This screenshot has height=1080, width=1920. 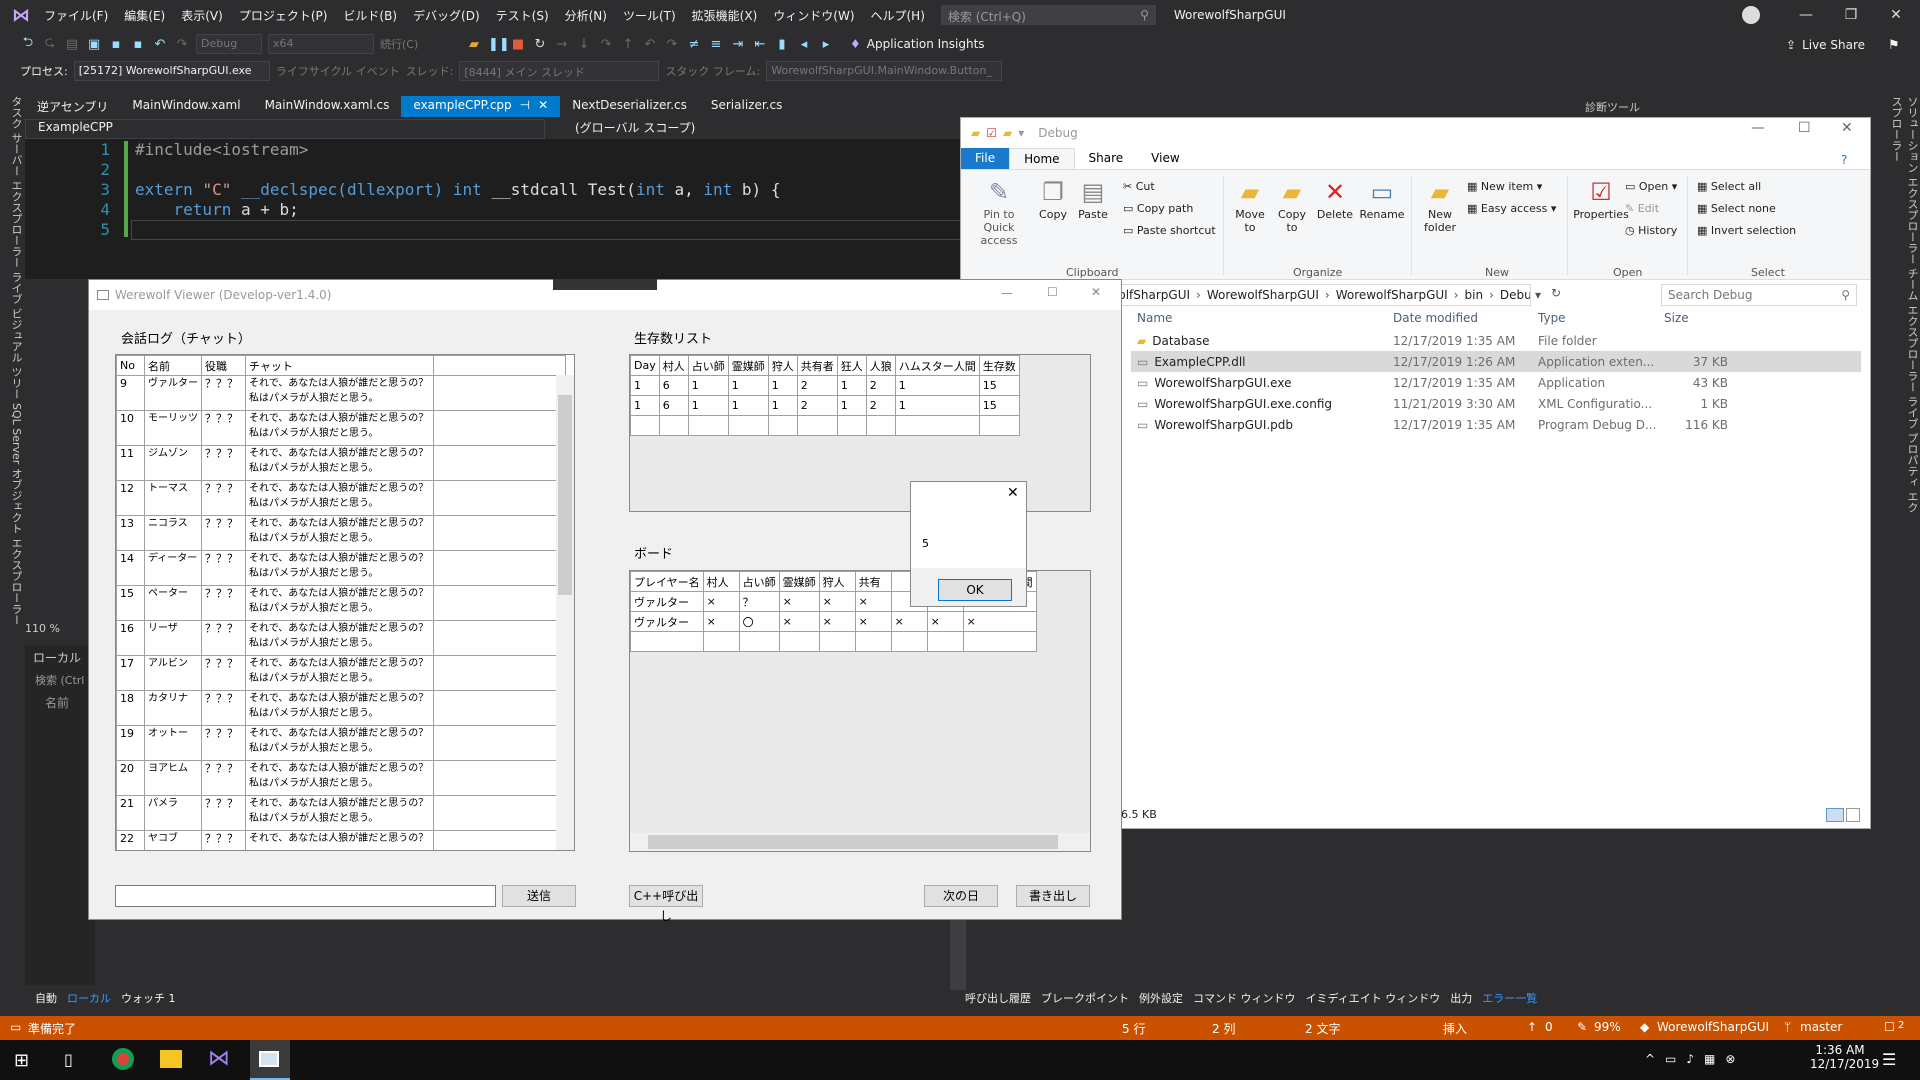 I want to click on explorer-close-icon: ✕, so click(x=1847, y=128).